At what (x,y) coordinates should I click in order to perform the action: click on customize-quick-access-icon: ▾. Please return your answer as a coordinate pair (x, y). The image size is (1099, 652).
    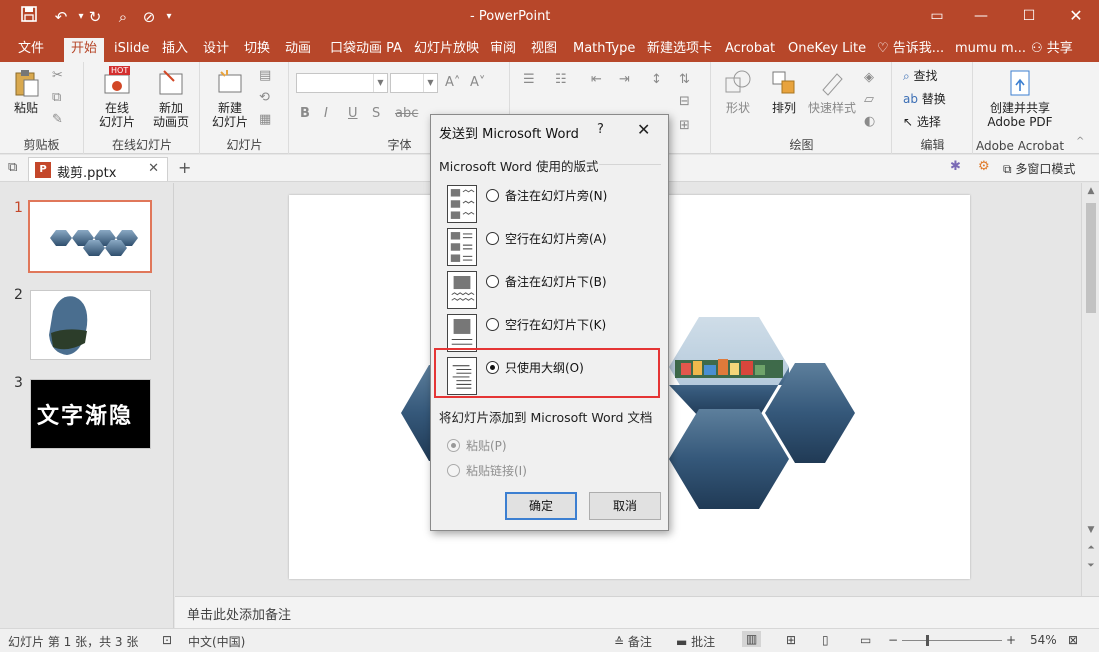
    Looking at the image, I should click on (169, 17).